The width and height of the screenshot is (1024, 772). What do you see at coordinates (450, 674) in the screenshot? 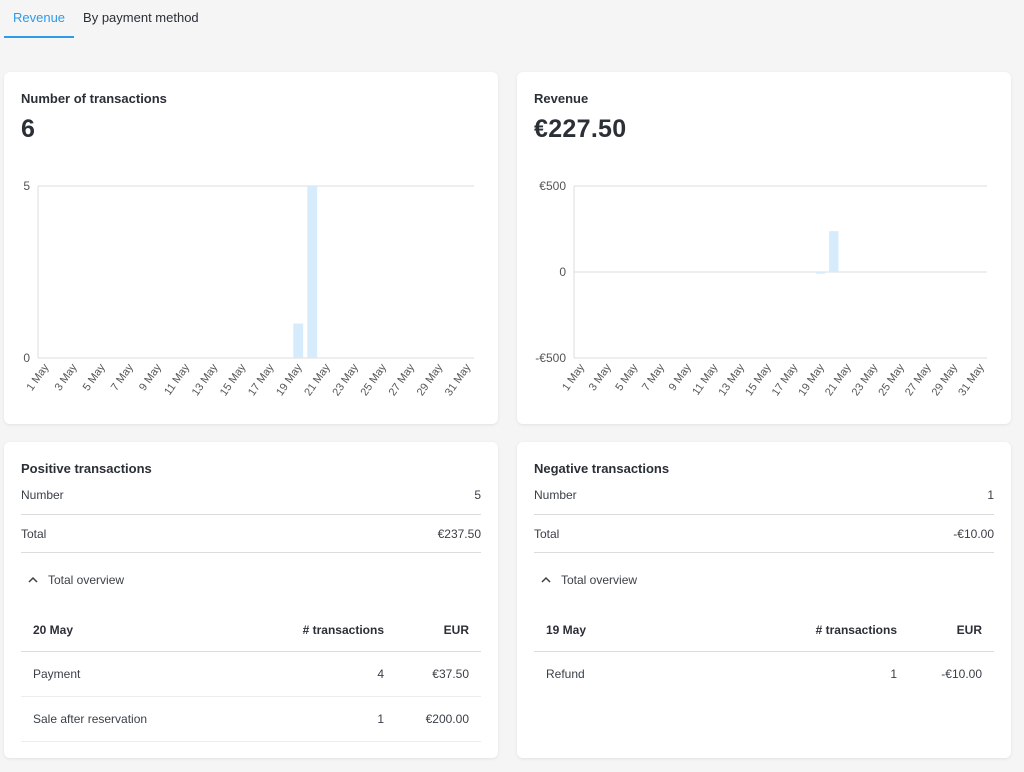
I see `row-amount: €37.50` at bounding box center [450, 674].